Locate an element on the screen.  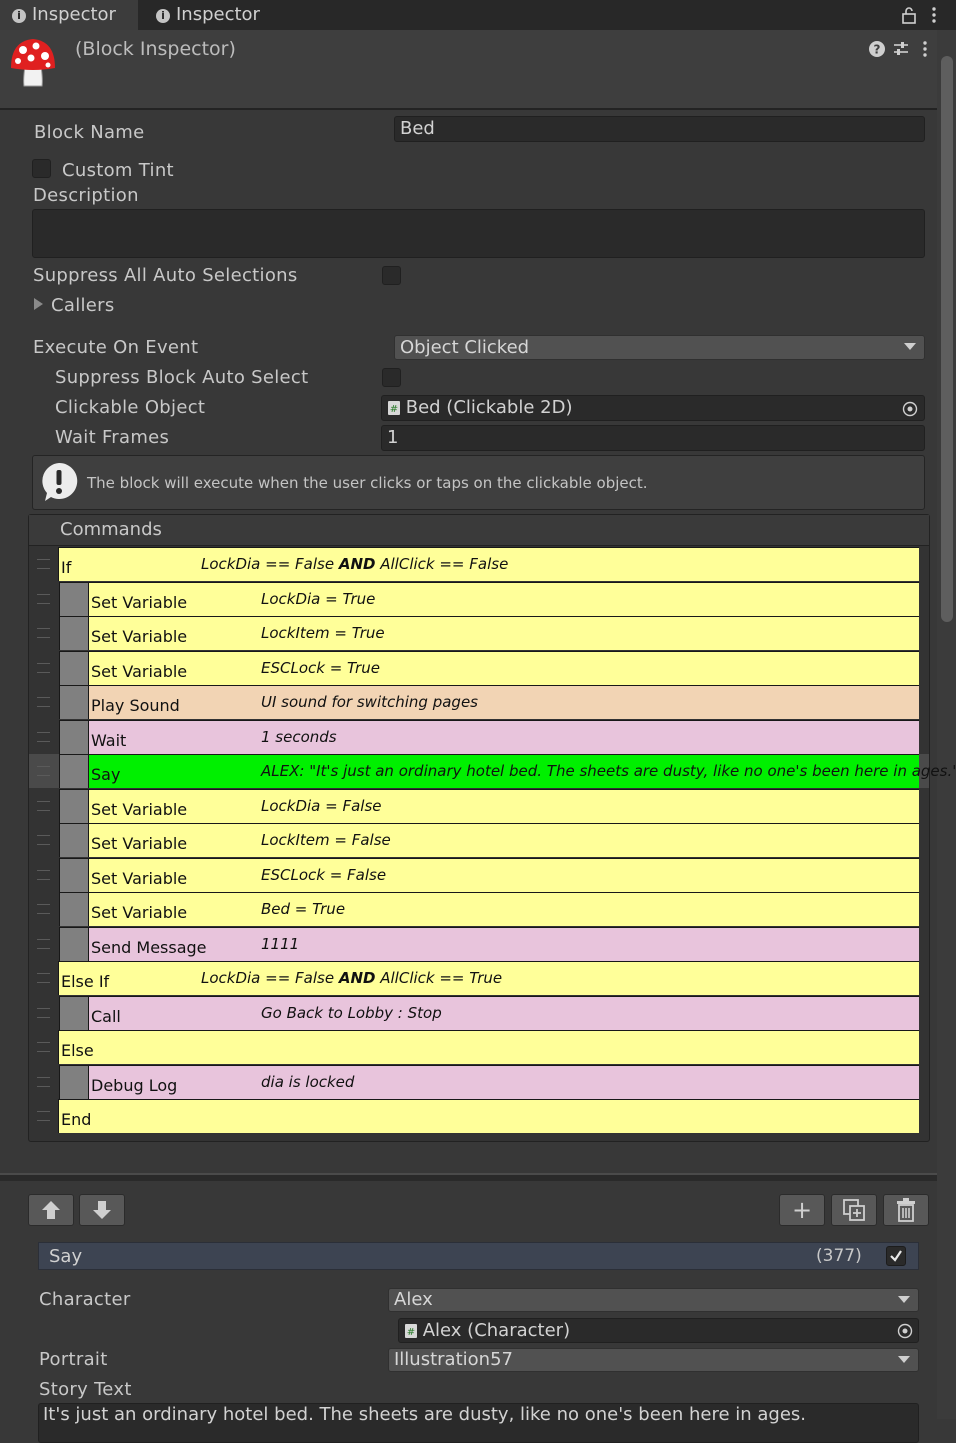
command-row: Set Variable ESCLock = True is located at coordinates (479, 667).